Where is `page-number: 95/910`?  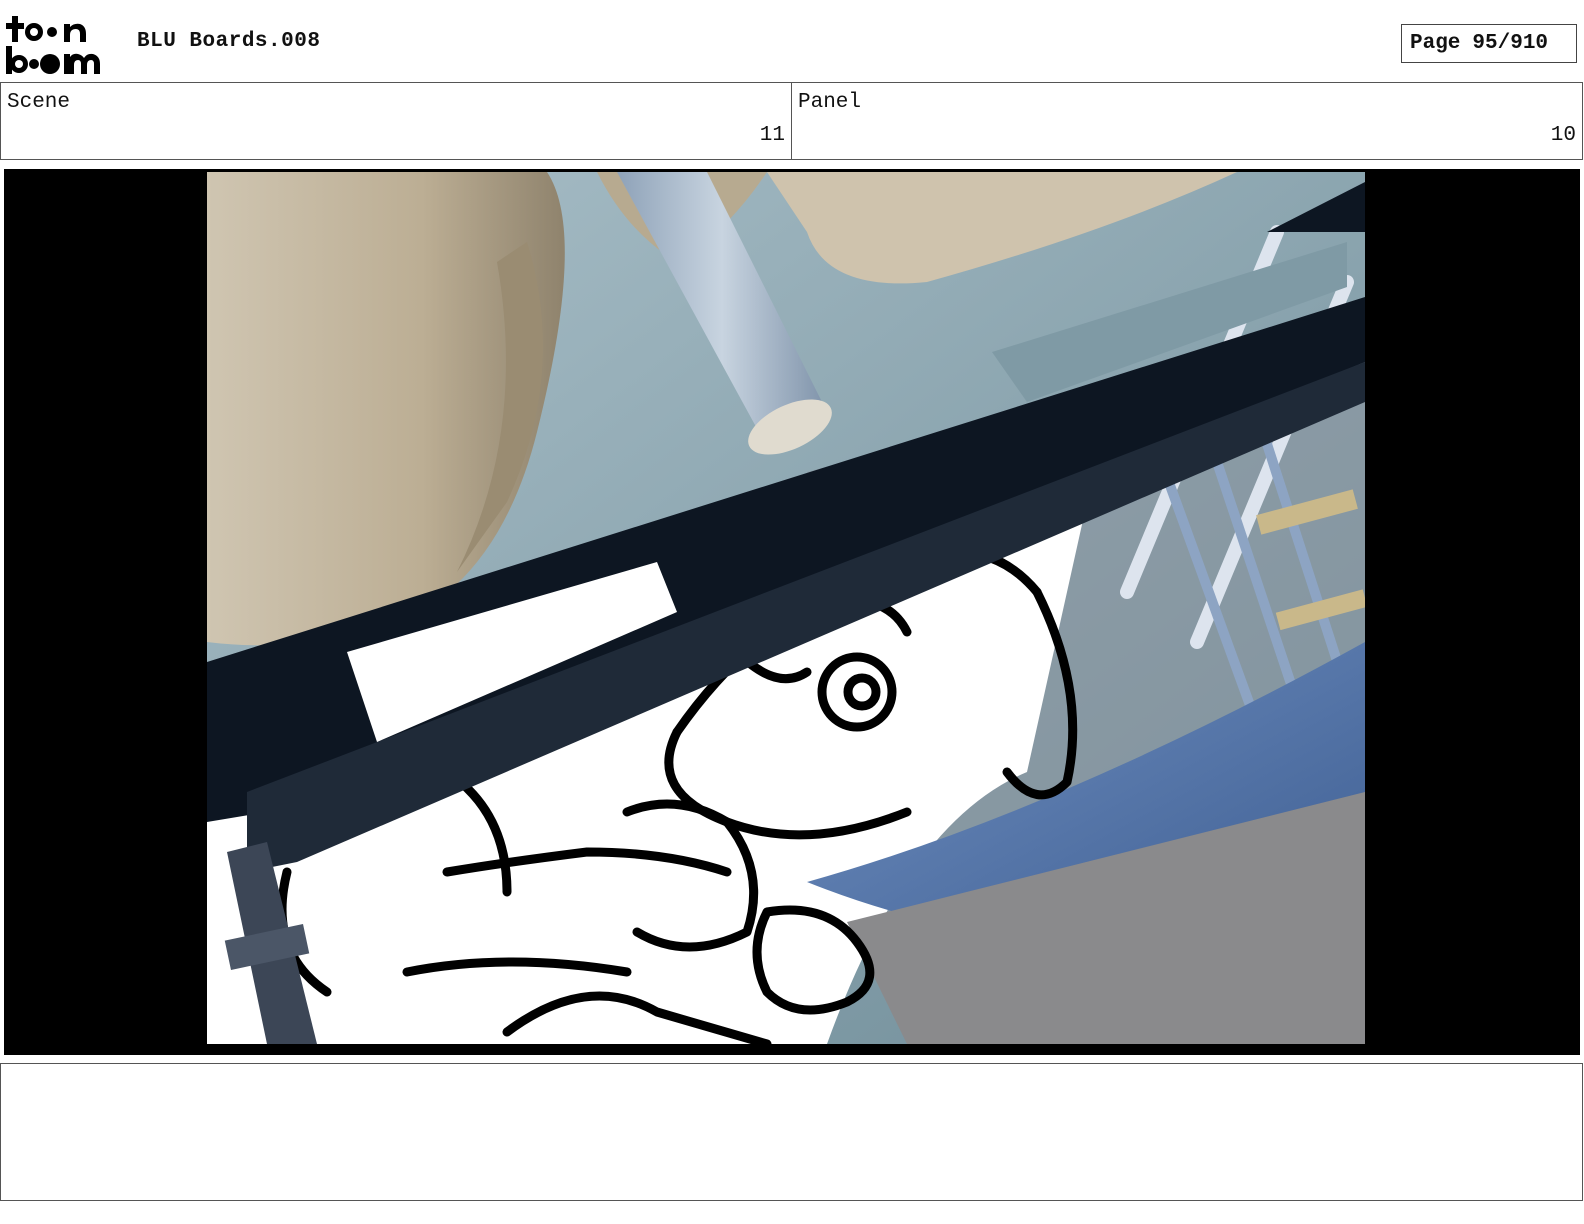
page-number: 95/910 is located at coordinates (1510, 43).